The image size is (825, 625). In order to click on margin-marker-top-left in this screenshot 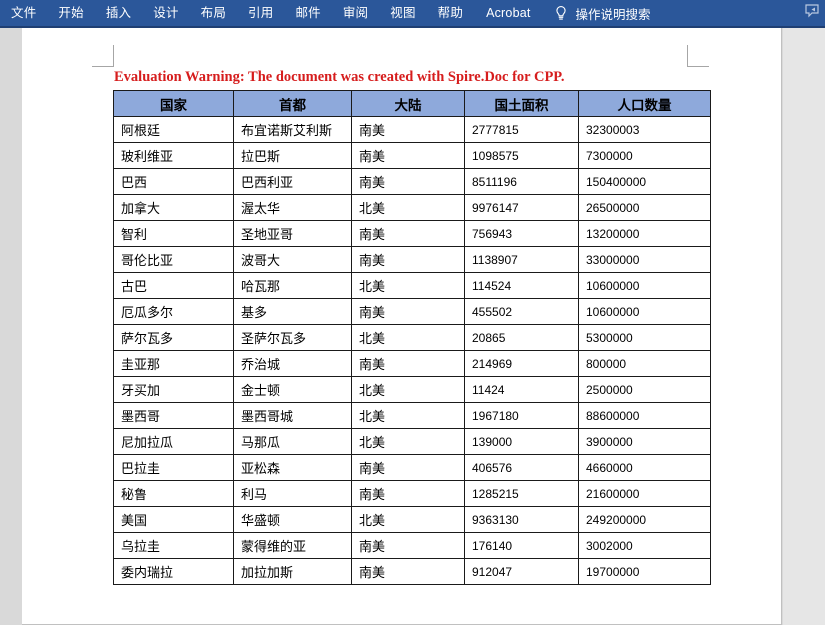, I will do `click(103, 56)`.